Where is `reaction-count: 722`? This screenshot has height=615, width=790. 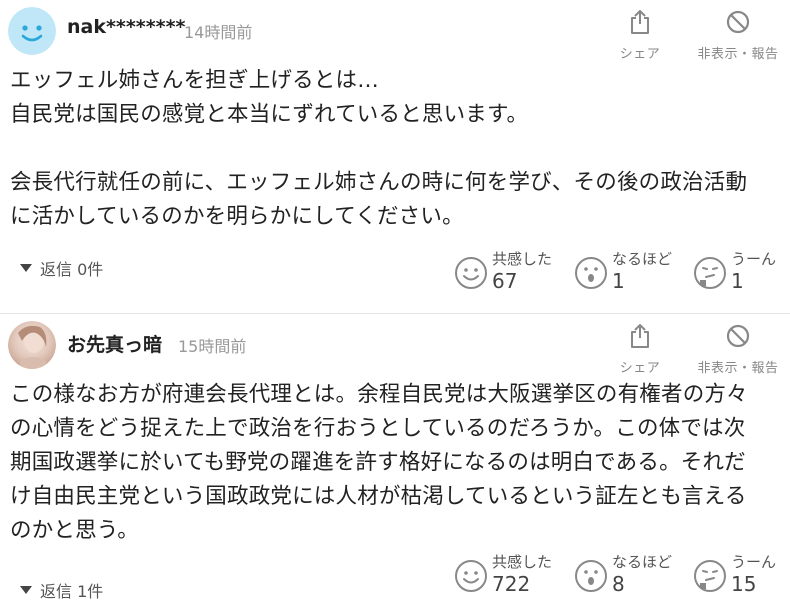 reaction-count: 722 is located at coordinates (511, 584).